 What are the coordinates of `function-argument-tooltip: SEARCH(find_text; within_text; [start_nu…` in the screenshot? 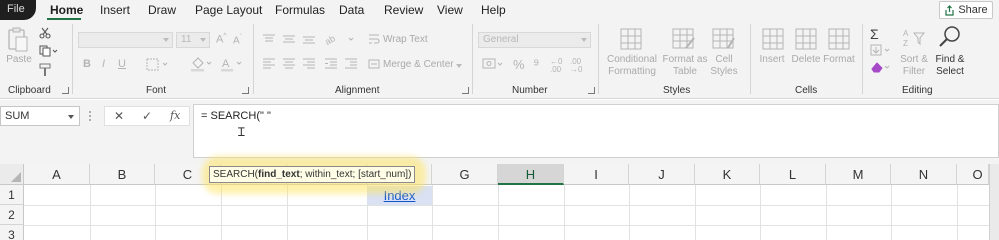 It's located at (312, 174).